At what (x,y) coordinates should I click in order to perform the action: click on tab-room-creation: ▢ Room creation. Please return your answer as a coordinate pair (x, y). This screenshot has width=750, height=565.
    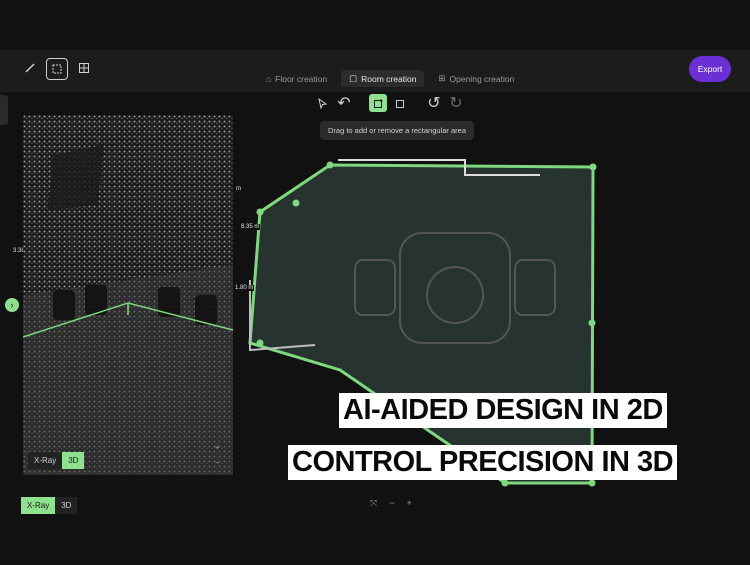
    Looking at the image, I should click on (383, 78).